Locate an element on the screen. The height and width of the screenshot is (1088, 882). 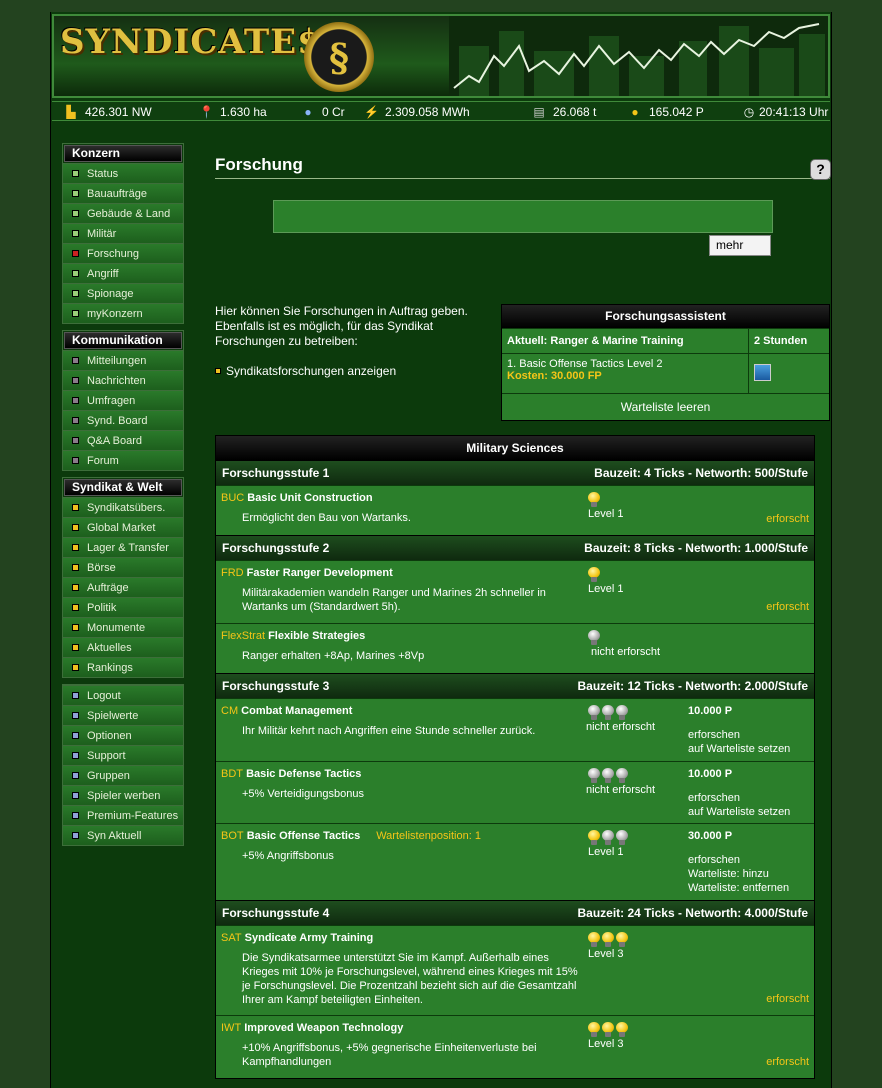
research-title: SAT Syndicate Army Training is located at coordinates (297, 938).